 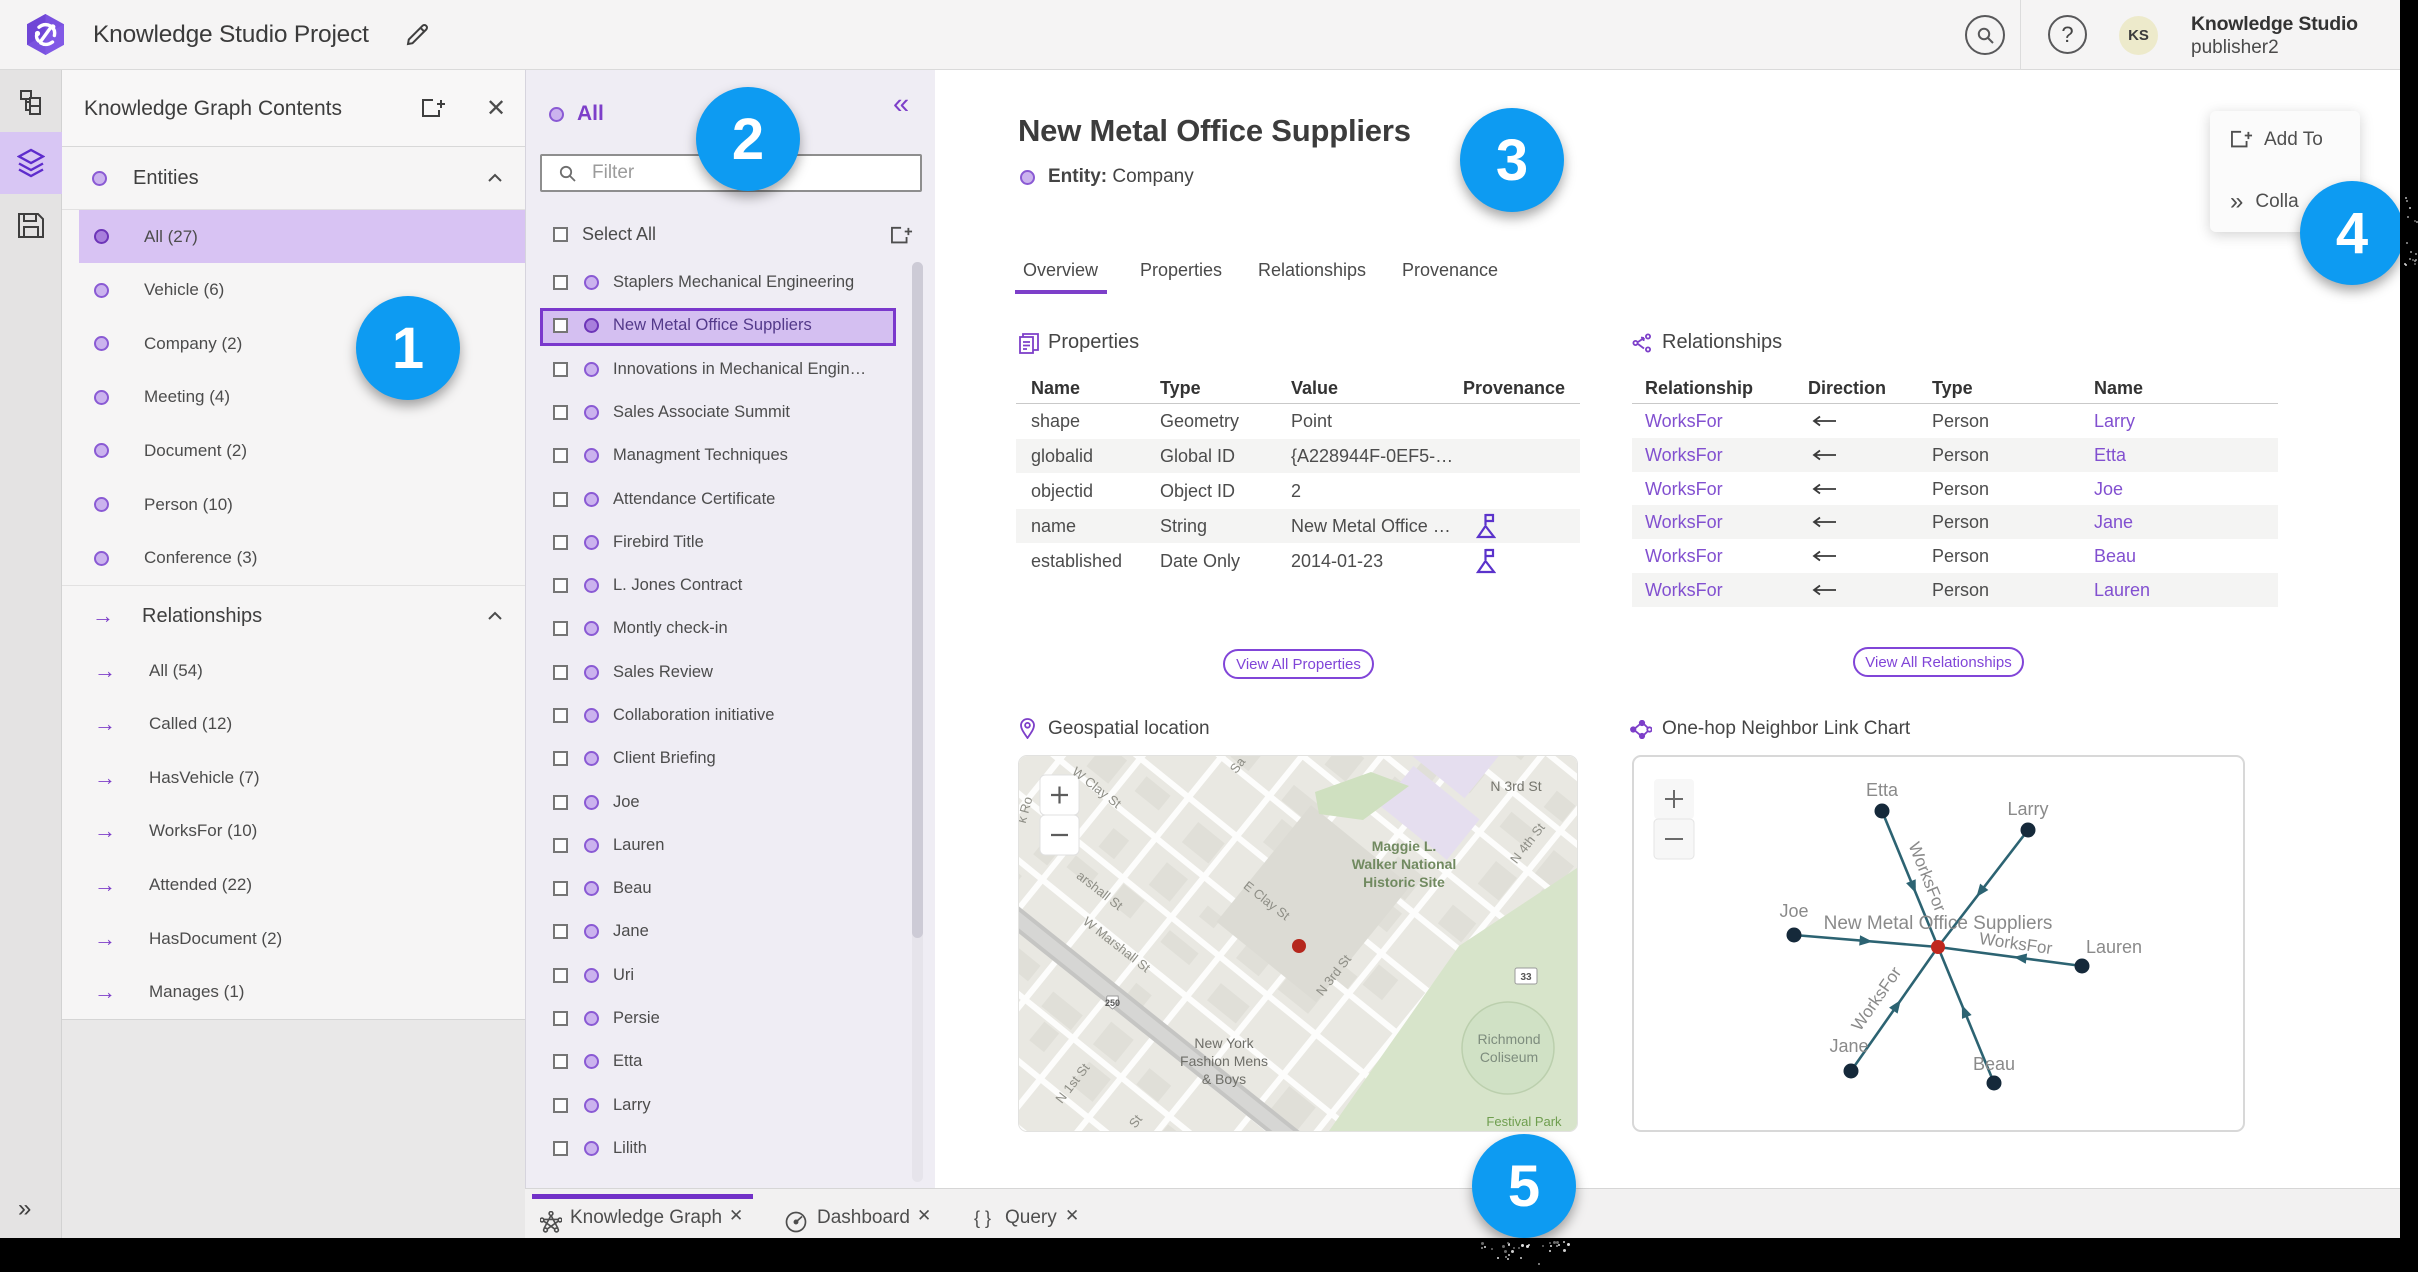 I want to click on svg-text: Coliseum, so click(x=1509, y=1057).